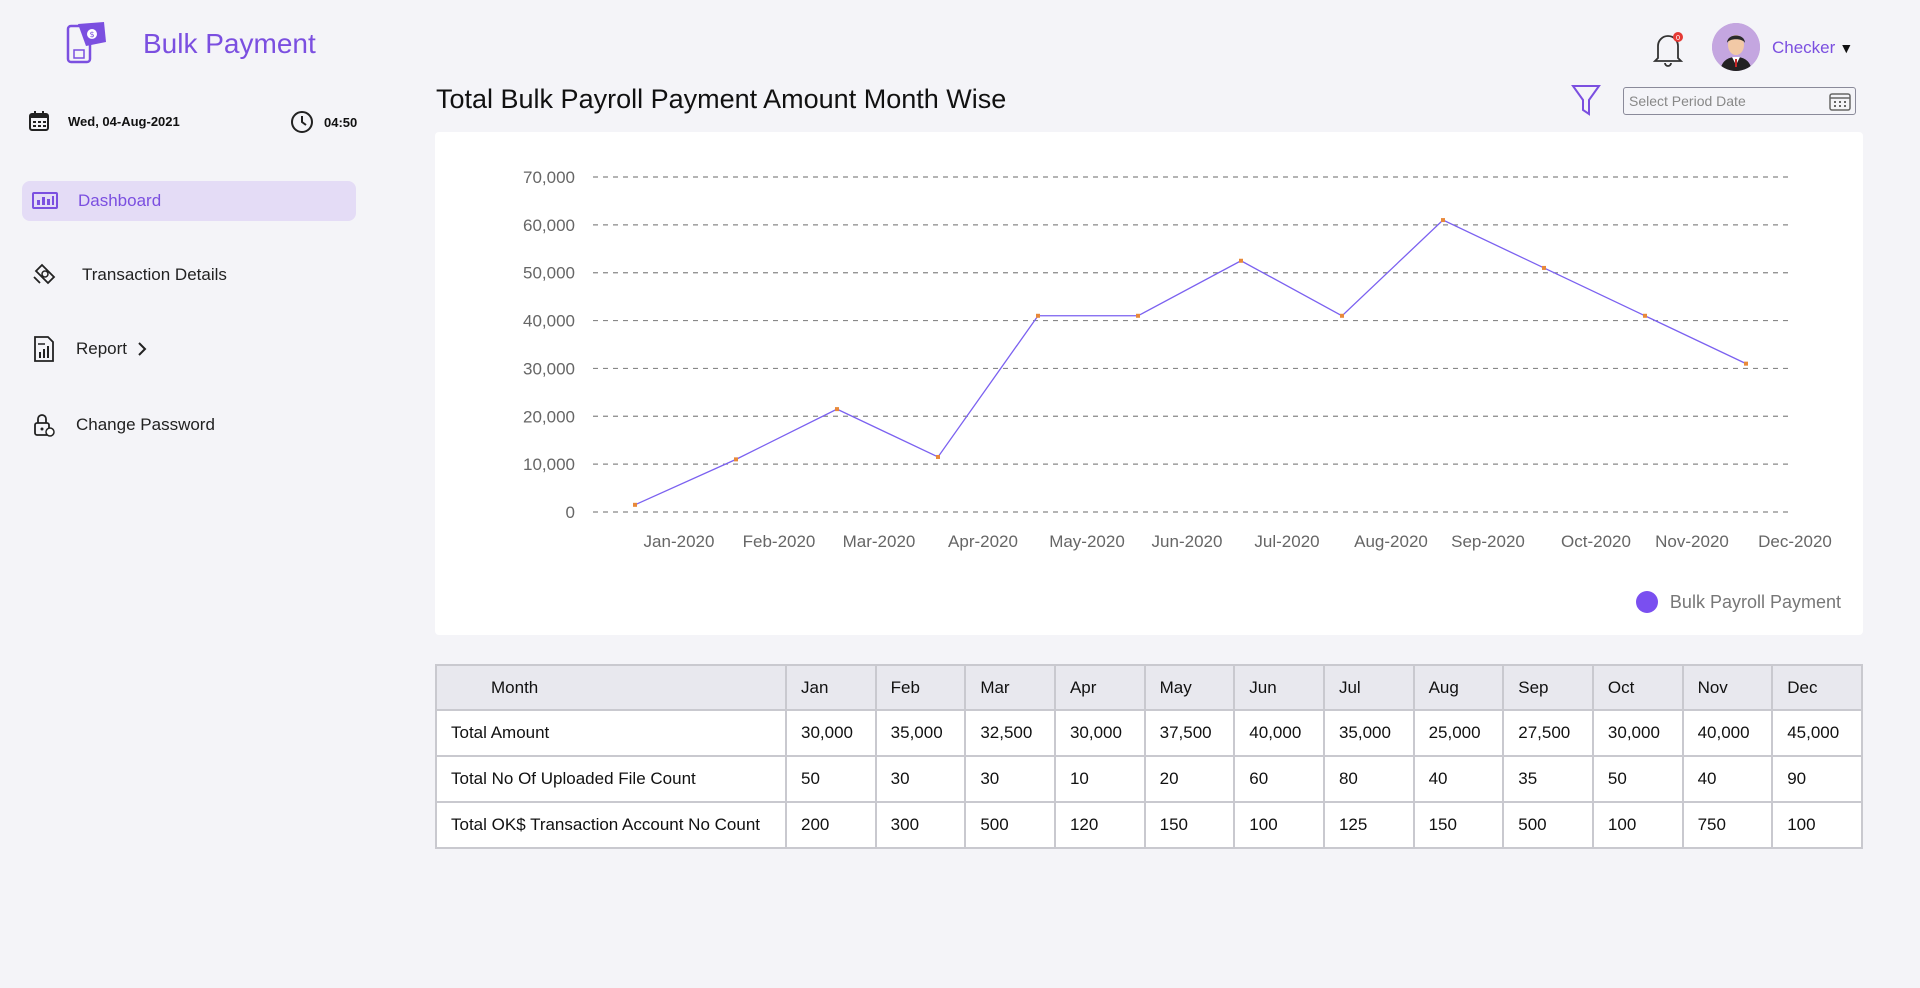 The image size is (1920, 988). What do you see at coordinates (549, 321) in the screenshot?
I see `y-tick-label: 40,000` at bounding box center [549, 321].